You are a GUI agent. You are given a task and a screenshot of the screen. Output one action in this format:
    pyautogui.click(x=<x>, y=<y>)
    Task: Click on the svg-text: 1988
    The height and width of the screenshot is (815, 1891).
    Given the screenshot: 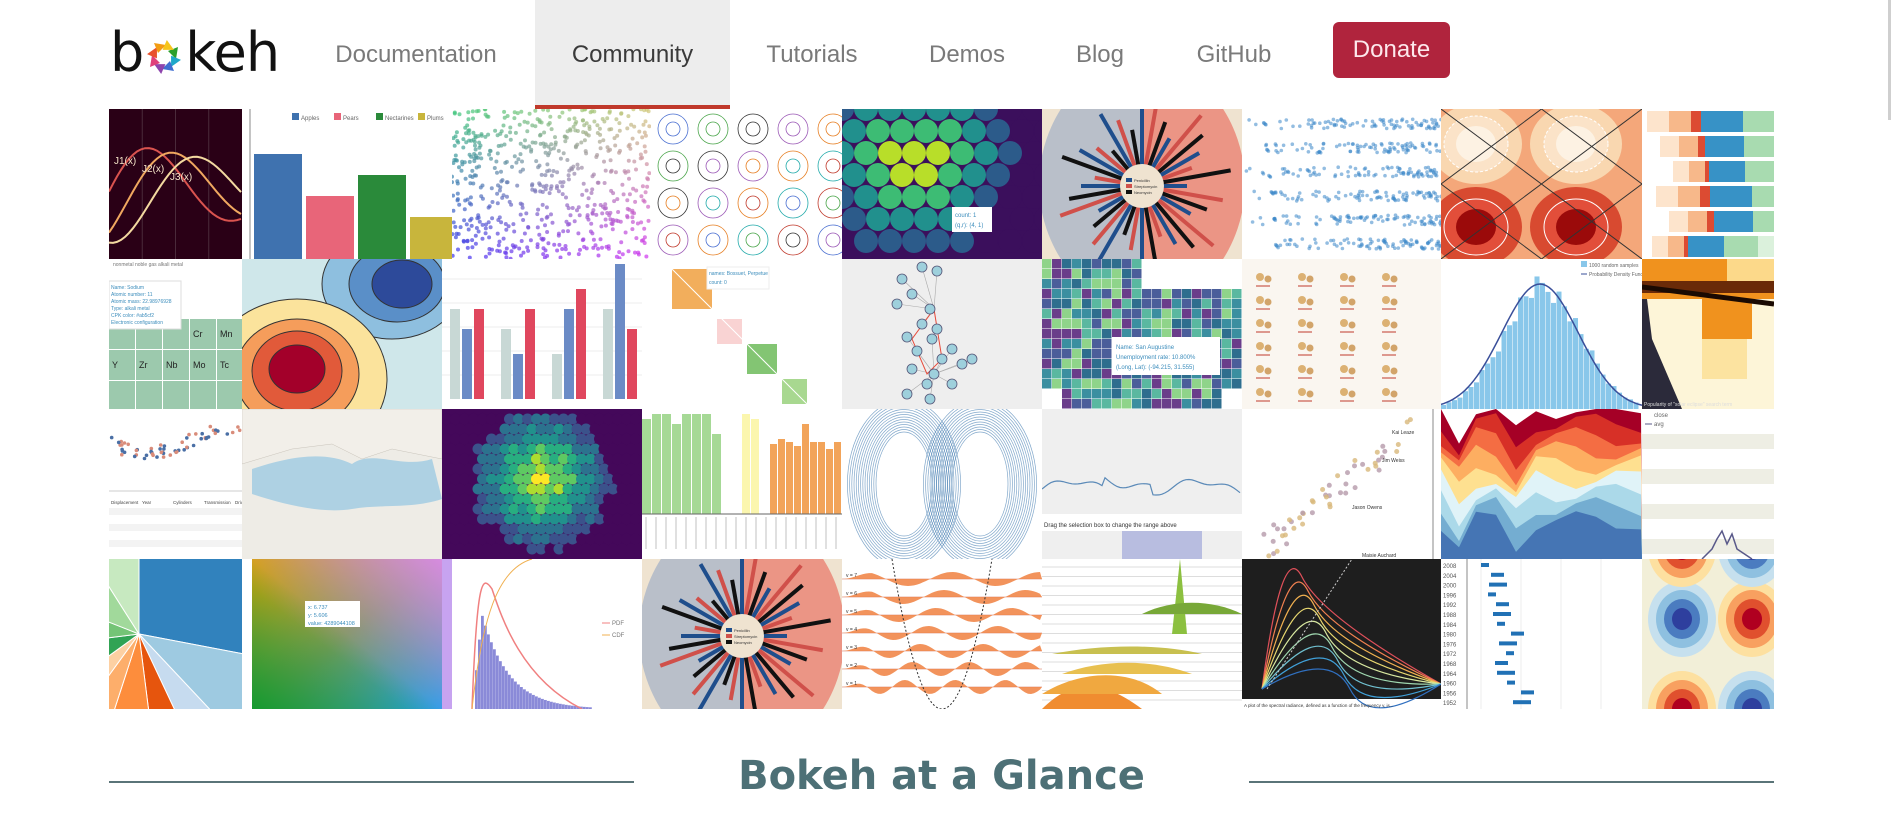 What is the action you would take?
    pyautogui.click(x=1450, y=616)
    